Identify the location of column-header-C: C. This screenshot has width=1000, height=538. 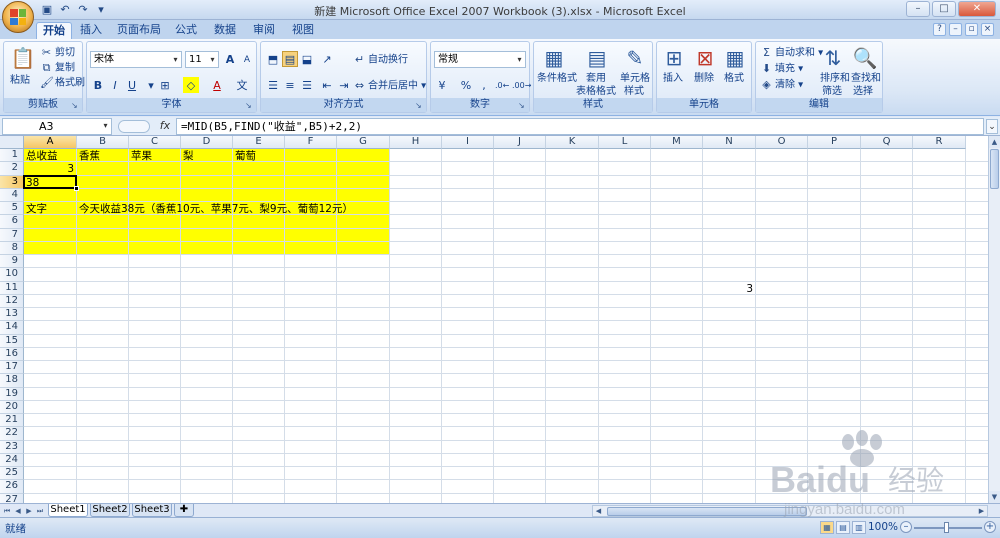
(155, 142).